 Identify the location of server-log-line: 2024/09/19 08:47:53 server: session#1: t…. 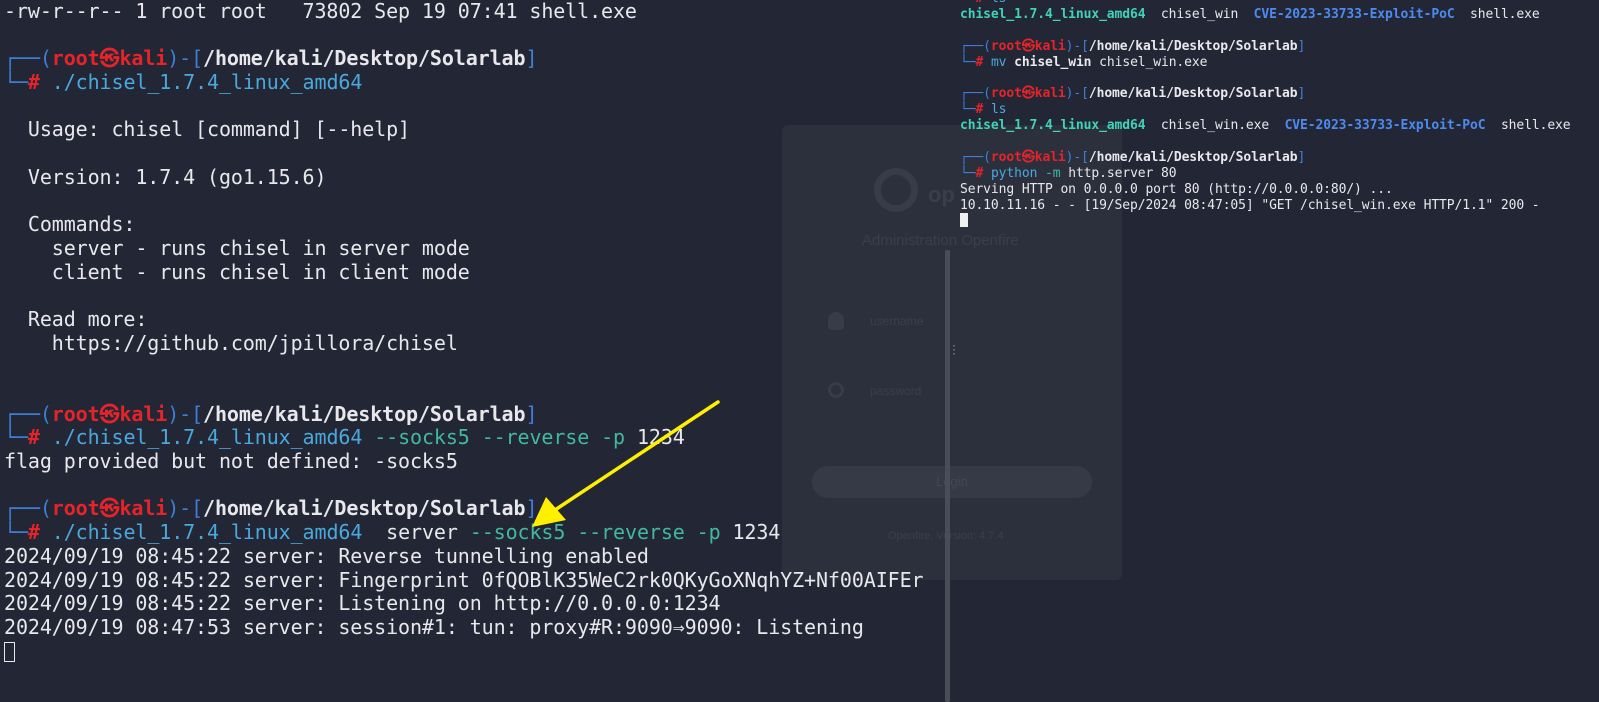
(434, 626).